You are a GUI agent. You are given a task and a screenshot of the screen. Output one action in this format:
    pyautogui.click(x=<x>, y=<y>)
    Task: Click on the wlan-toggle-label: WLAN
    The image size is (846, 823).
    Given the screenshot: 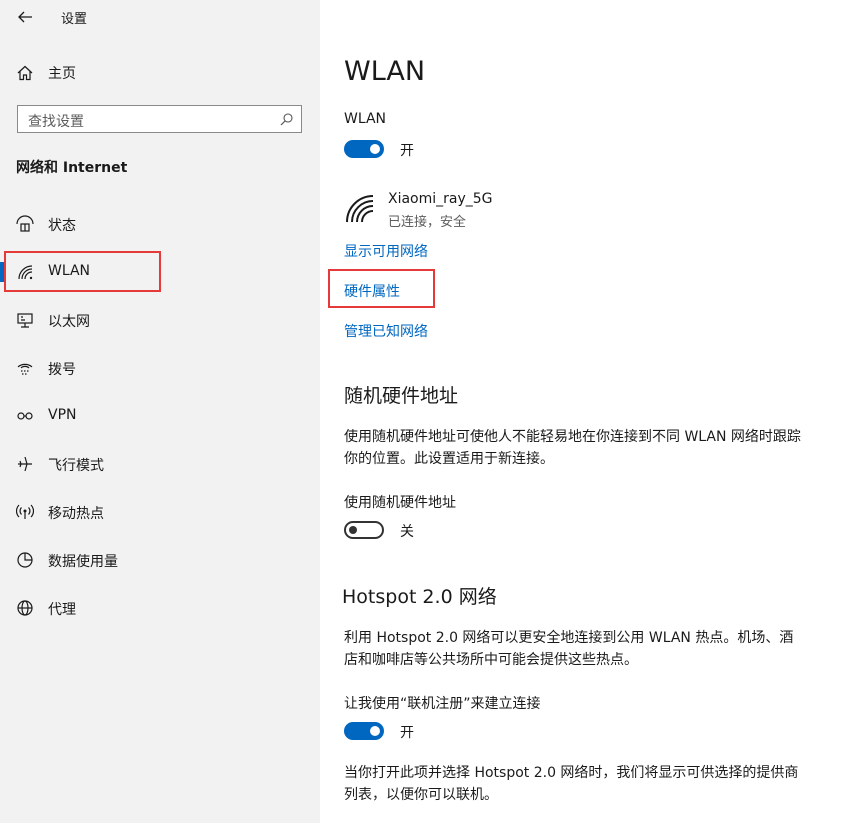 What is the action you would take?
    pyautogui.click(x=365, y=119)
    